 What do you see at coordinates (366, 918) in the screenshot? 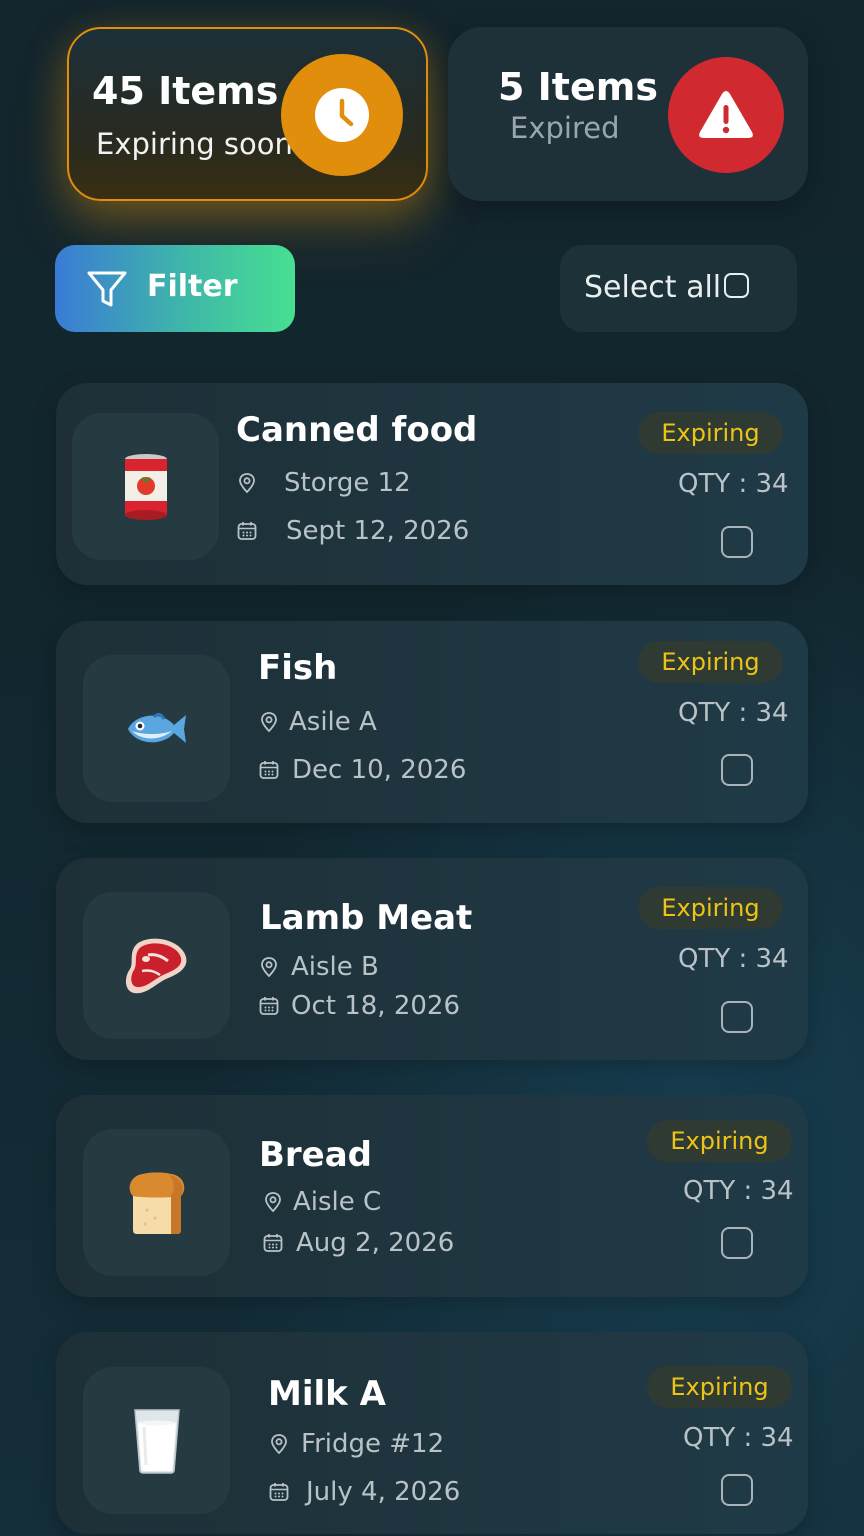
I see `item-name: Lamb Meat` at bounding box center [366, 918].